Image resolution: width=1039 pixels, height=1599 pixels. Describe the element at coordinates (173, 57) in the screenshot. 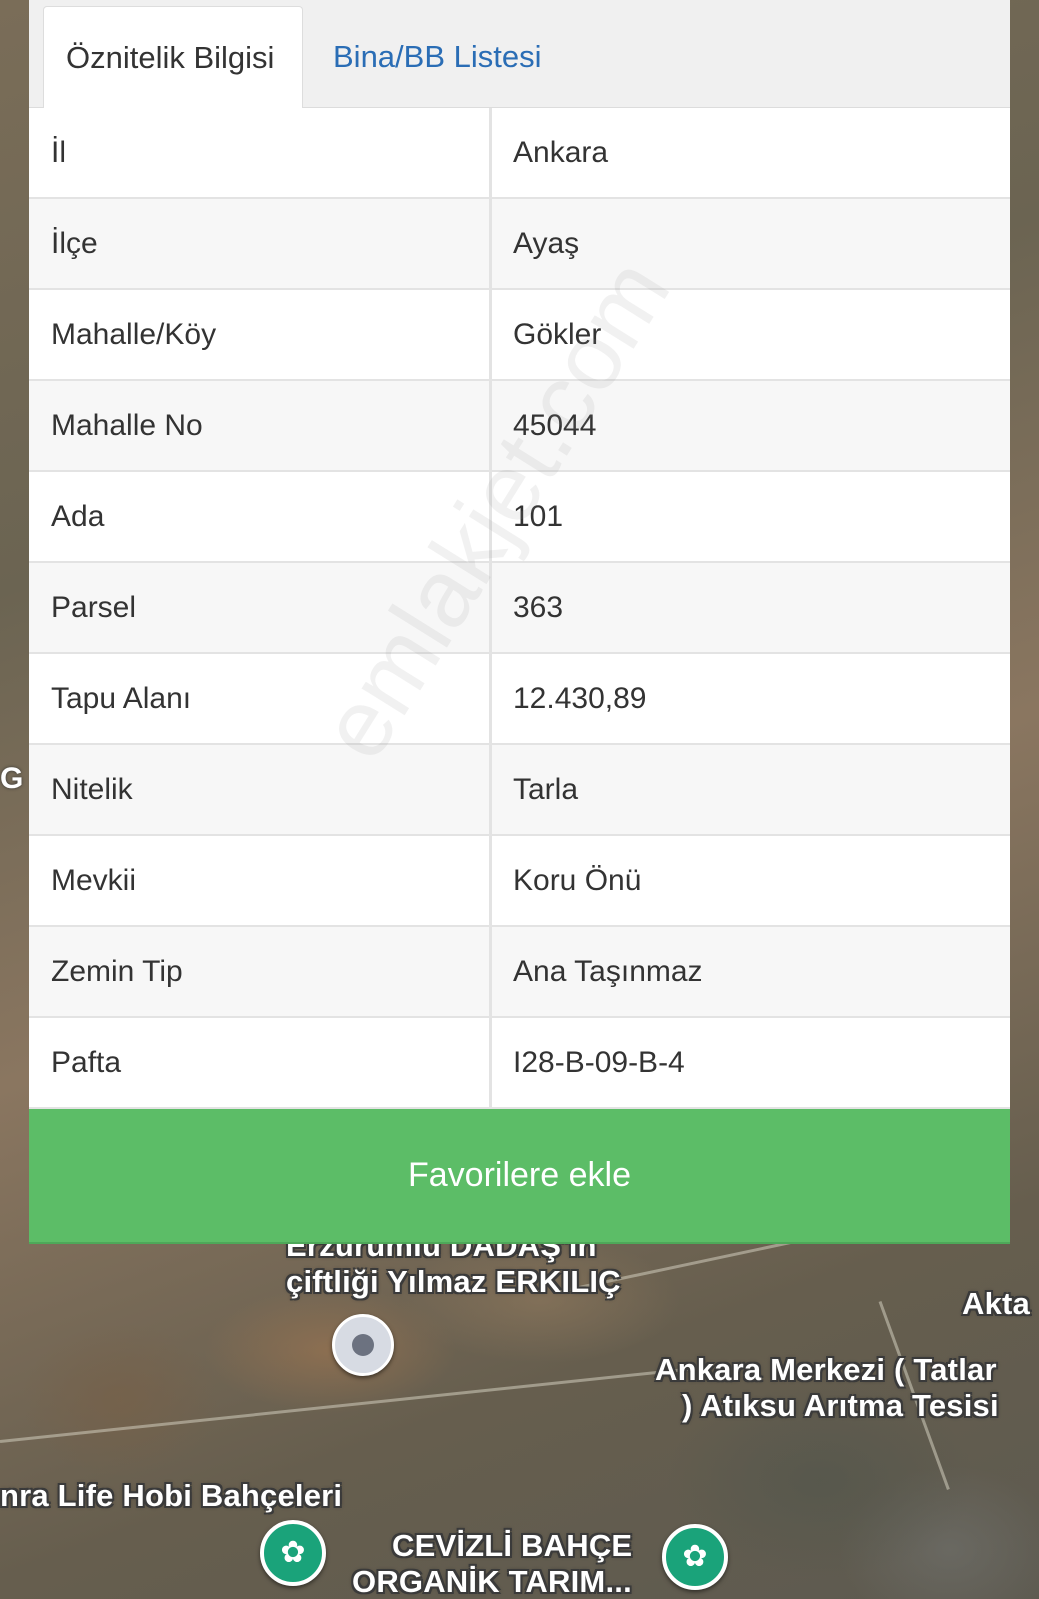

I see `tab-attribute-info: Öznitelik Bilgisi` at that location.